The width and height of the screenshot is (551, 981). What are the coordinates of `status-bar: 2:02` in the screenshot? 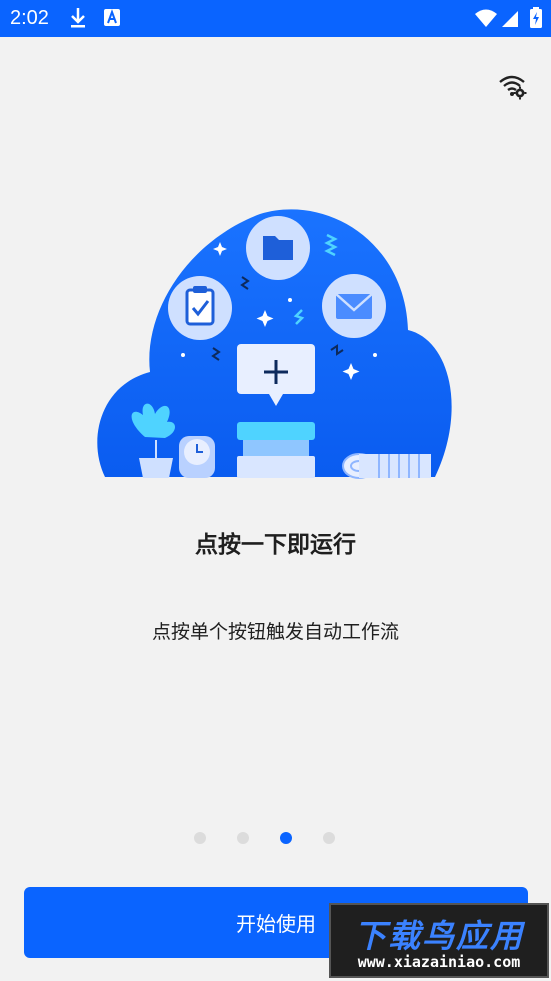 It's located at (275, 18).